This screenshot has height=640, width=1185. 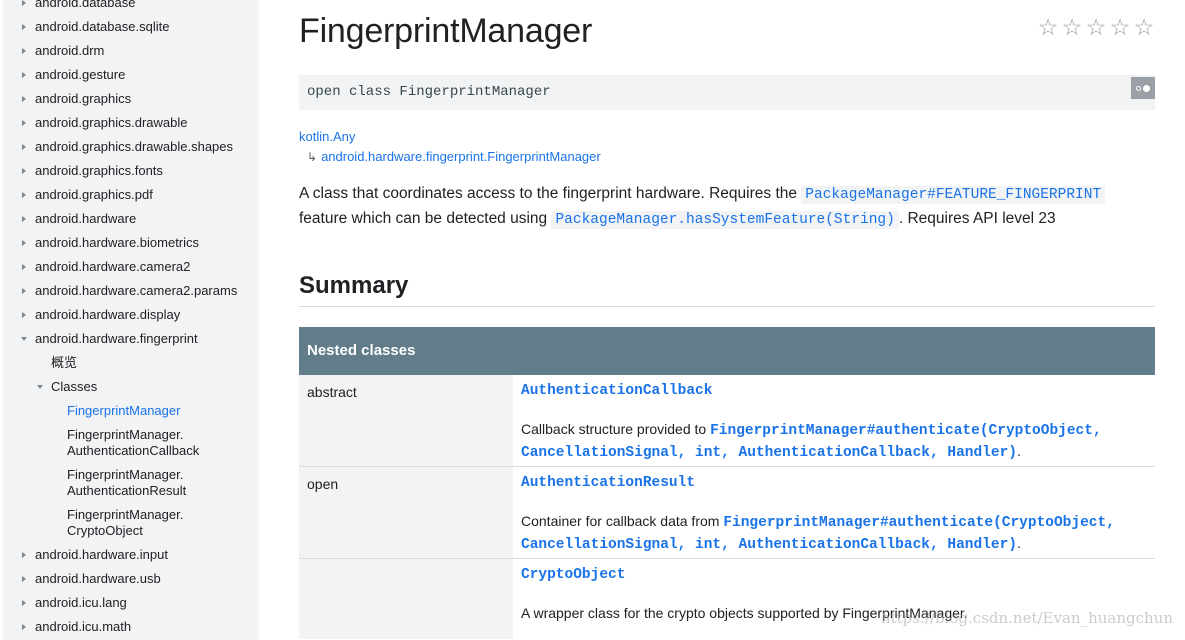 I want to click on sidebar-item-android-graphics-drawable-shapes: android.graphics.drawable.shapes, so click(x=131, y=147).